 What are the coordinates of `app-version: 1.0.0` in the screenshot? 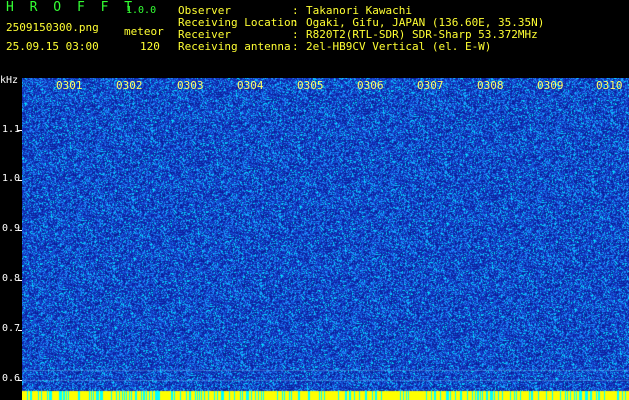 It's located at (141, 10).